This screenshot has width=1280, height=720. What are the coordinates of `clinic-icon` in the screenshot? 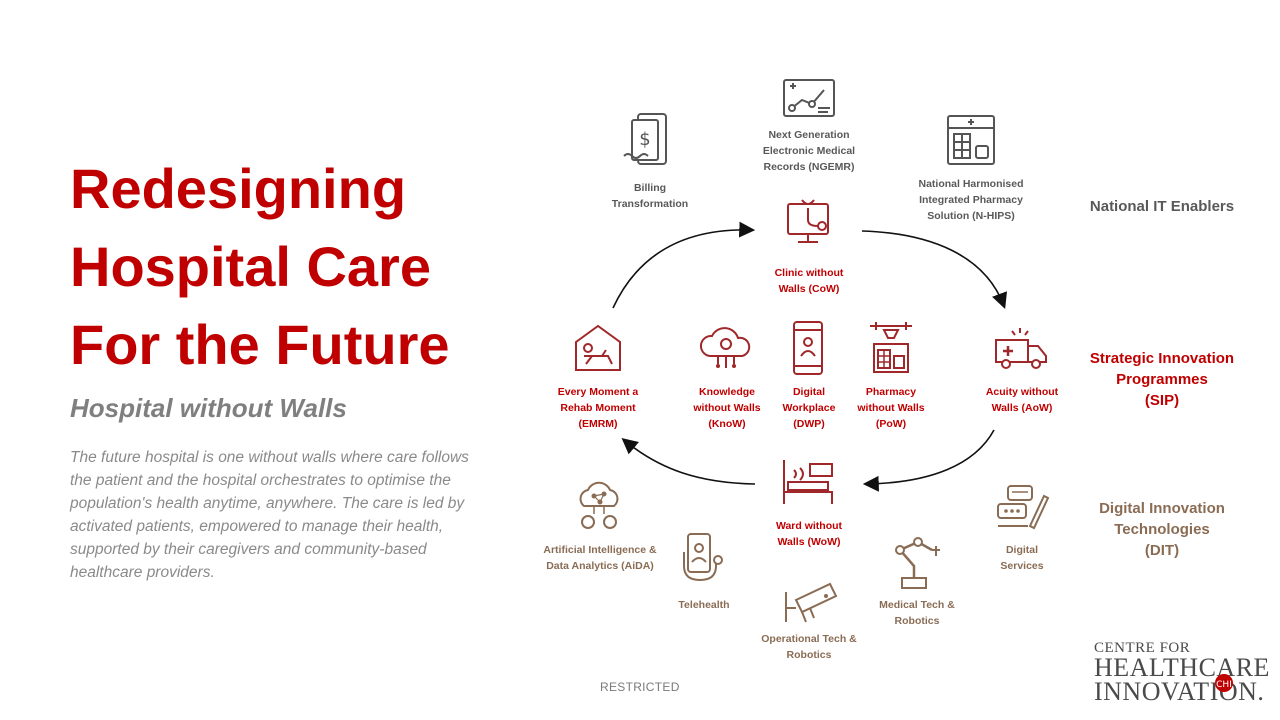 It's located at (808, 221).